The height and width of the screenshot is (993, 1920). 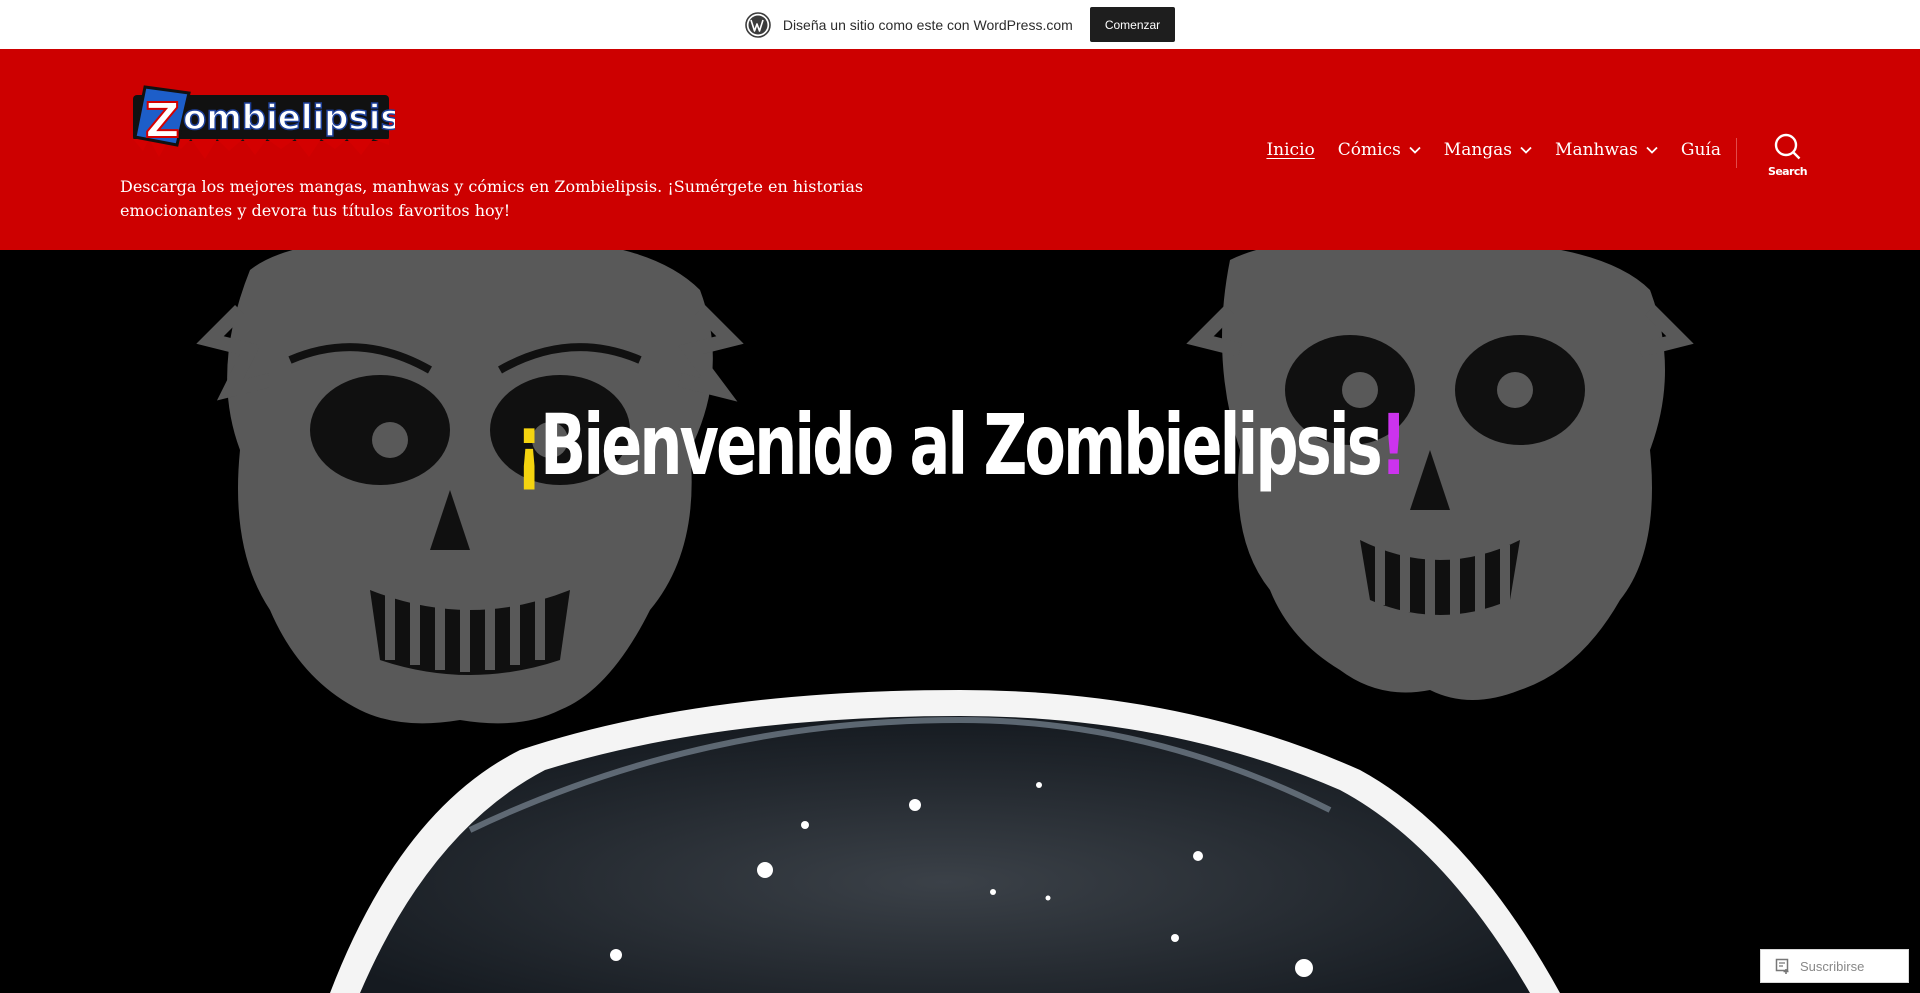 I want to click on nav-label: Mangas, so click(x=1478, y=150).